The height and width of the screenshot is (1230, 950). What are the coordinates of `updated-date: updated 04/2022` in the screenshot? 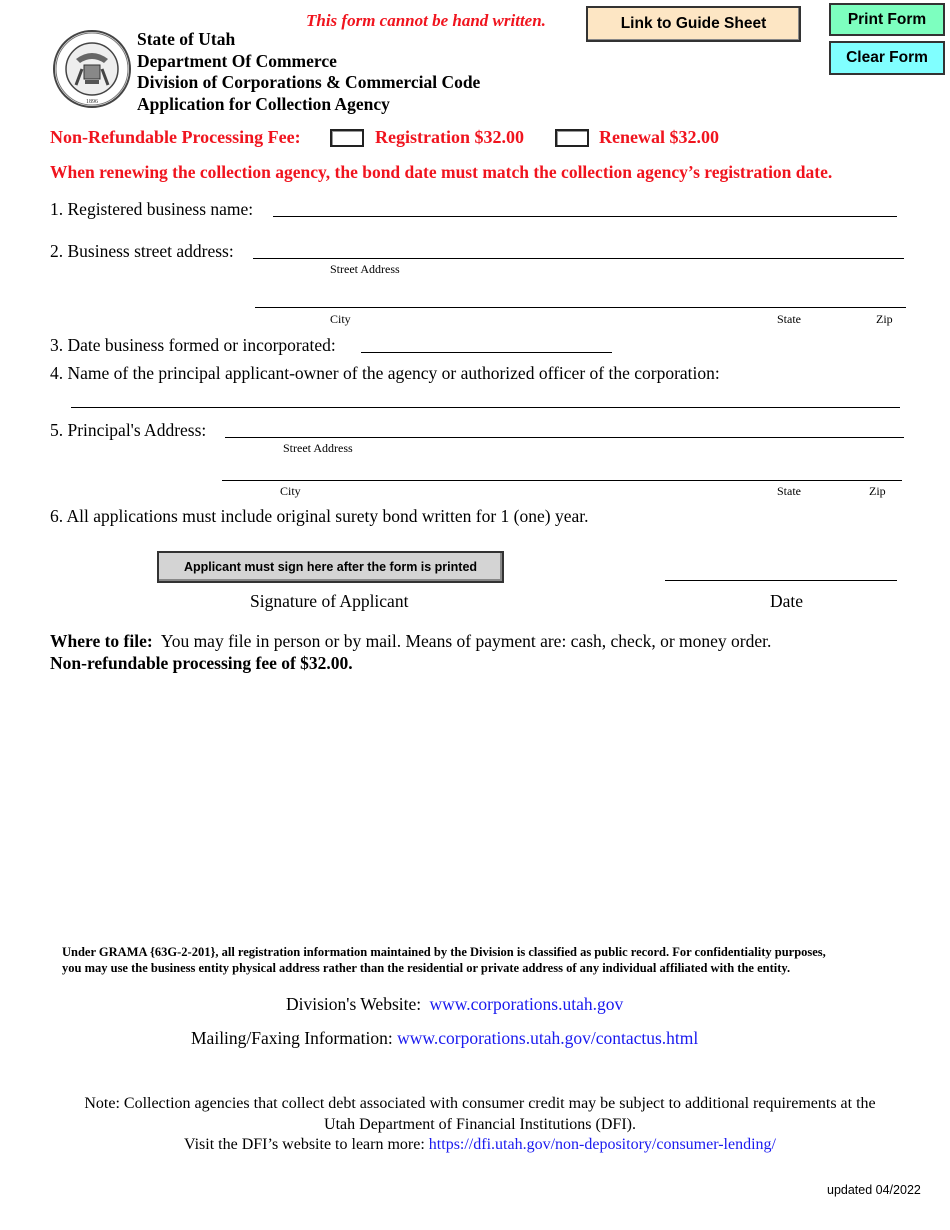 It's located at (874, 1190).